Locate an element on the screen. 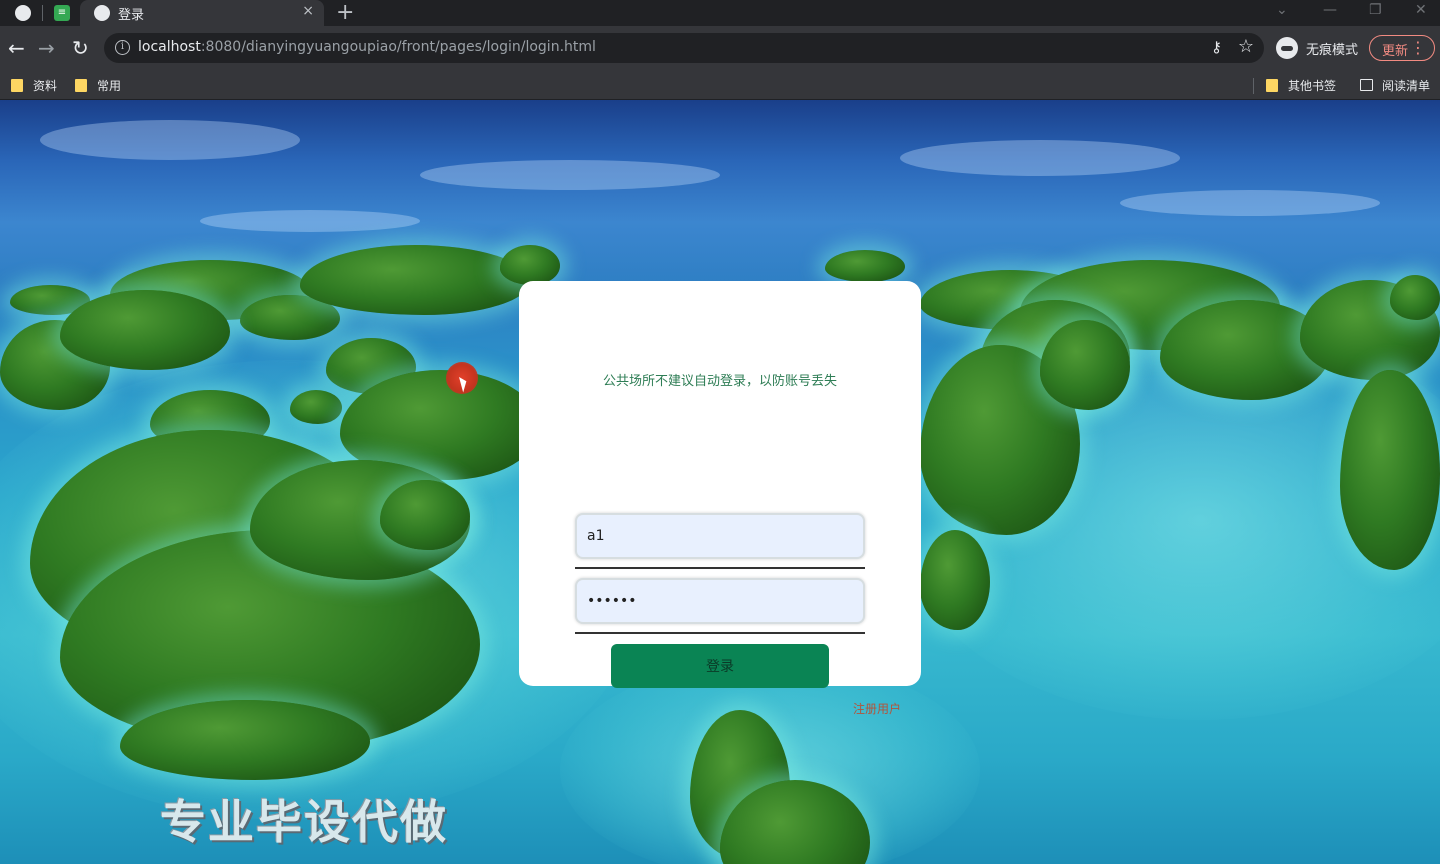 This screenshot has height=864, width=1440. tab-divider is located at coordinates (42, 13).